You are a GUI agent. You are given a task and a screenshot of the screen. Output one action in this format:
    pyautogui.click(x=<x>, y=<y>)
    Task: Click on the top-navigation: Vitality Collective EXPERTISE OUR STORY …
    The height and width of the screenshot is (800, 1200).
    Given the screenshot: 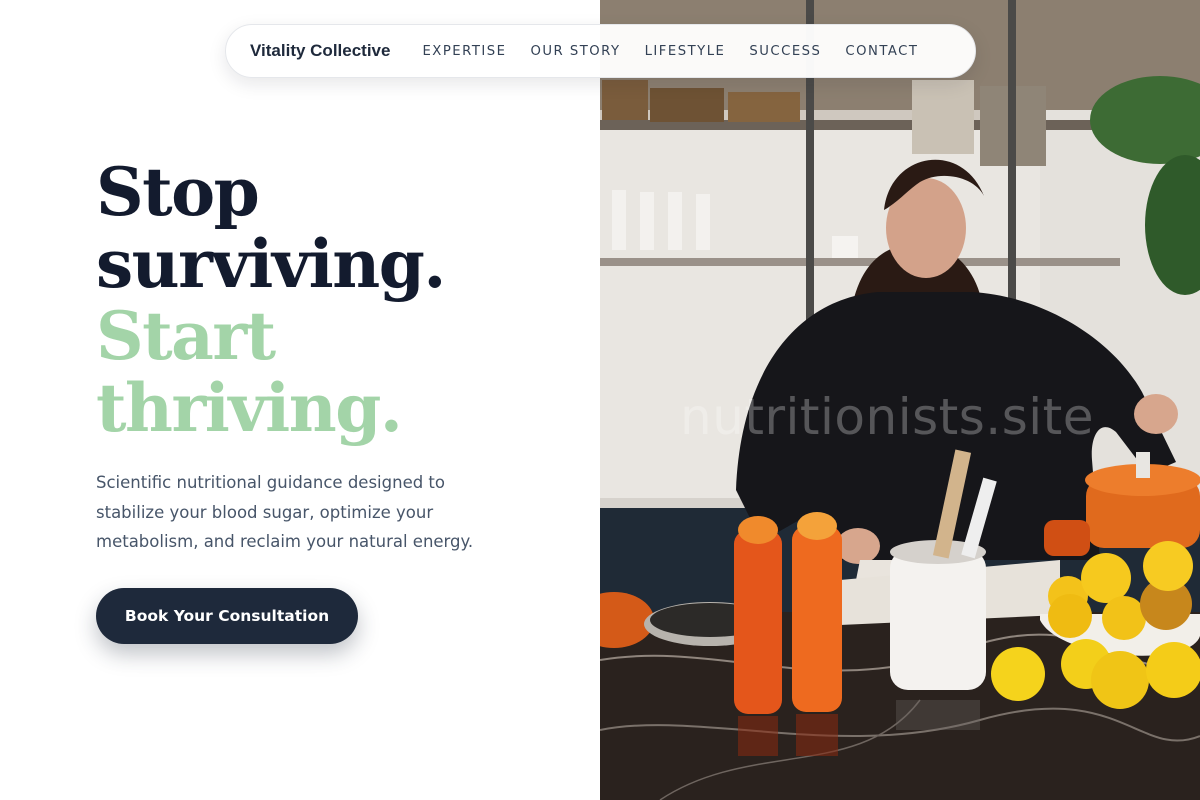 What is the action you would take?
    pyautogui.click(x=600, y=51)
    